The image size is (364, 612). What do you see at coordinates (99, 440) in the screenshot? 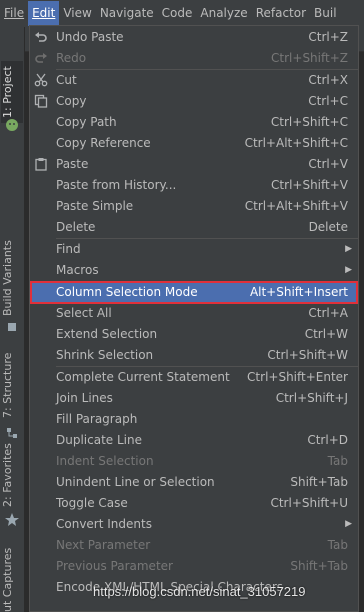
I see `menu-item-label: Duplicate Line` at bounding box center [99, 440].